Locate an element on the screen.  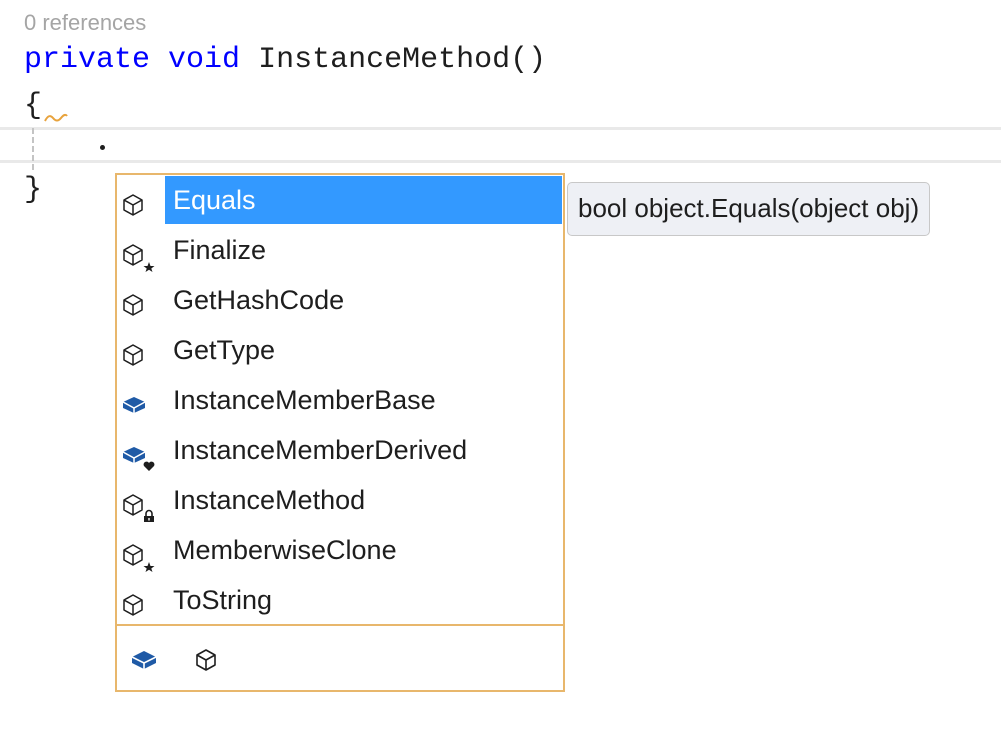
completion-item-instancememberbase: InstanceMemberBase is located at coordinates (340, 400).